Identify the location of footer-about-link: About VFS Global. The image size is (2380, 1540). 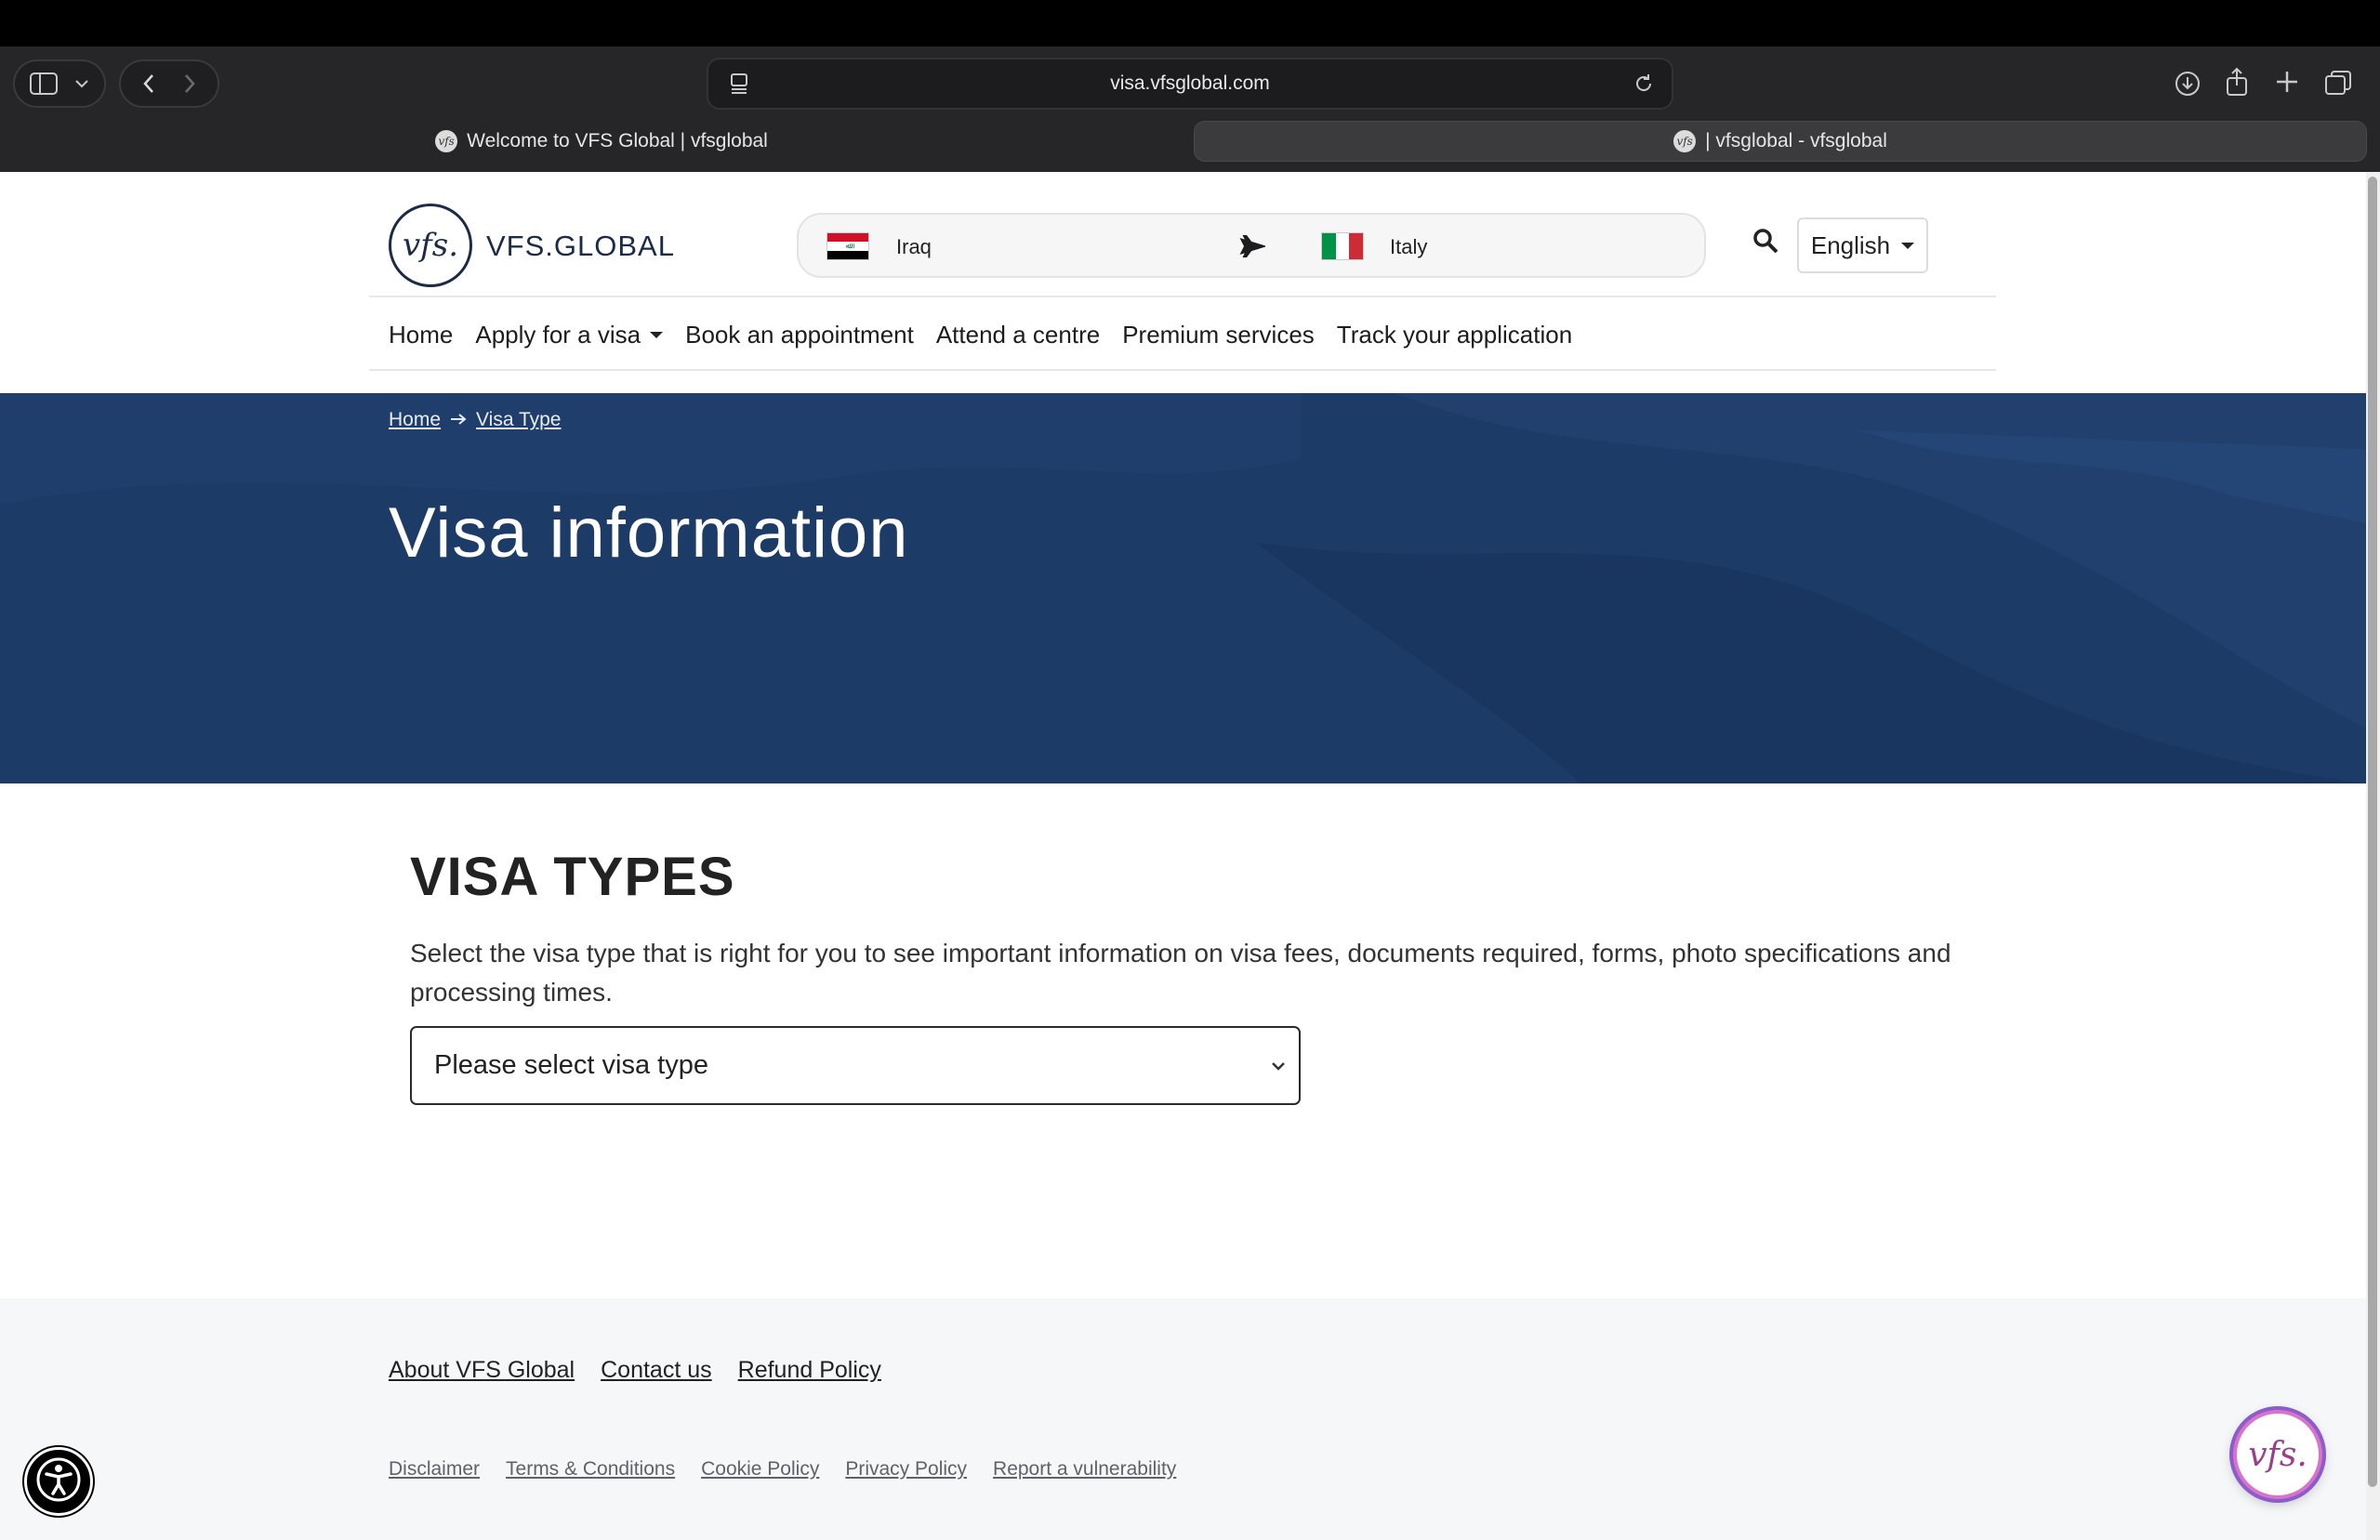
(482, 1370).